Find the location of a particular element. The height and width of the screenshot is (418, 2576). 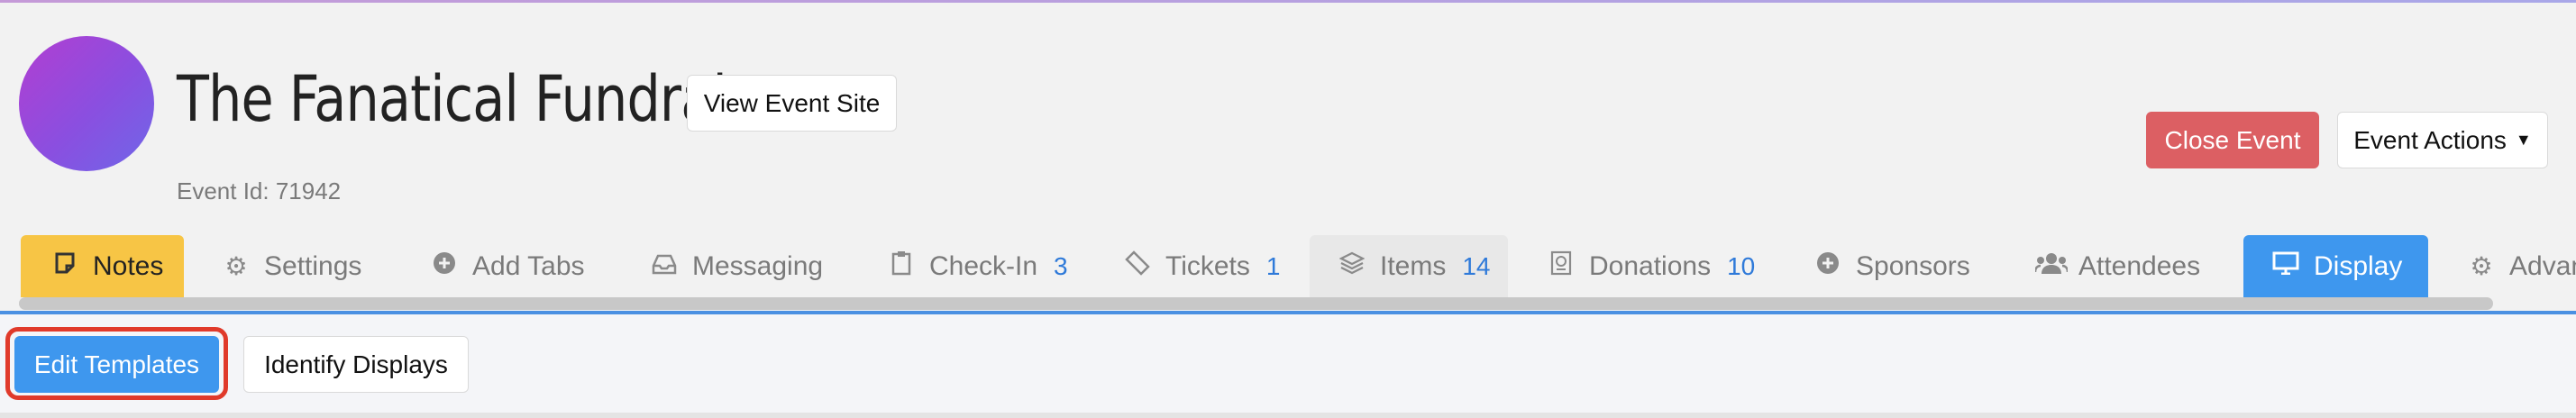

tab-label: Advan is located at coordinates (2542, 265).